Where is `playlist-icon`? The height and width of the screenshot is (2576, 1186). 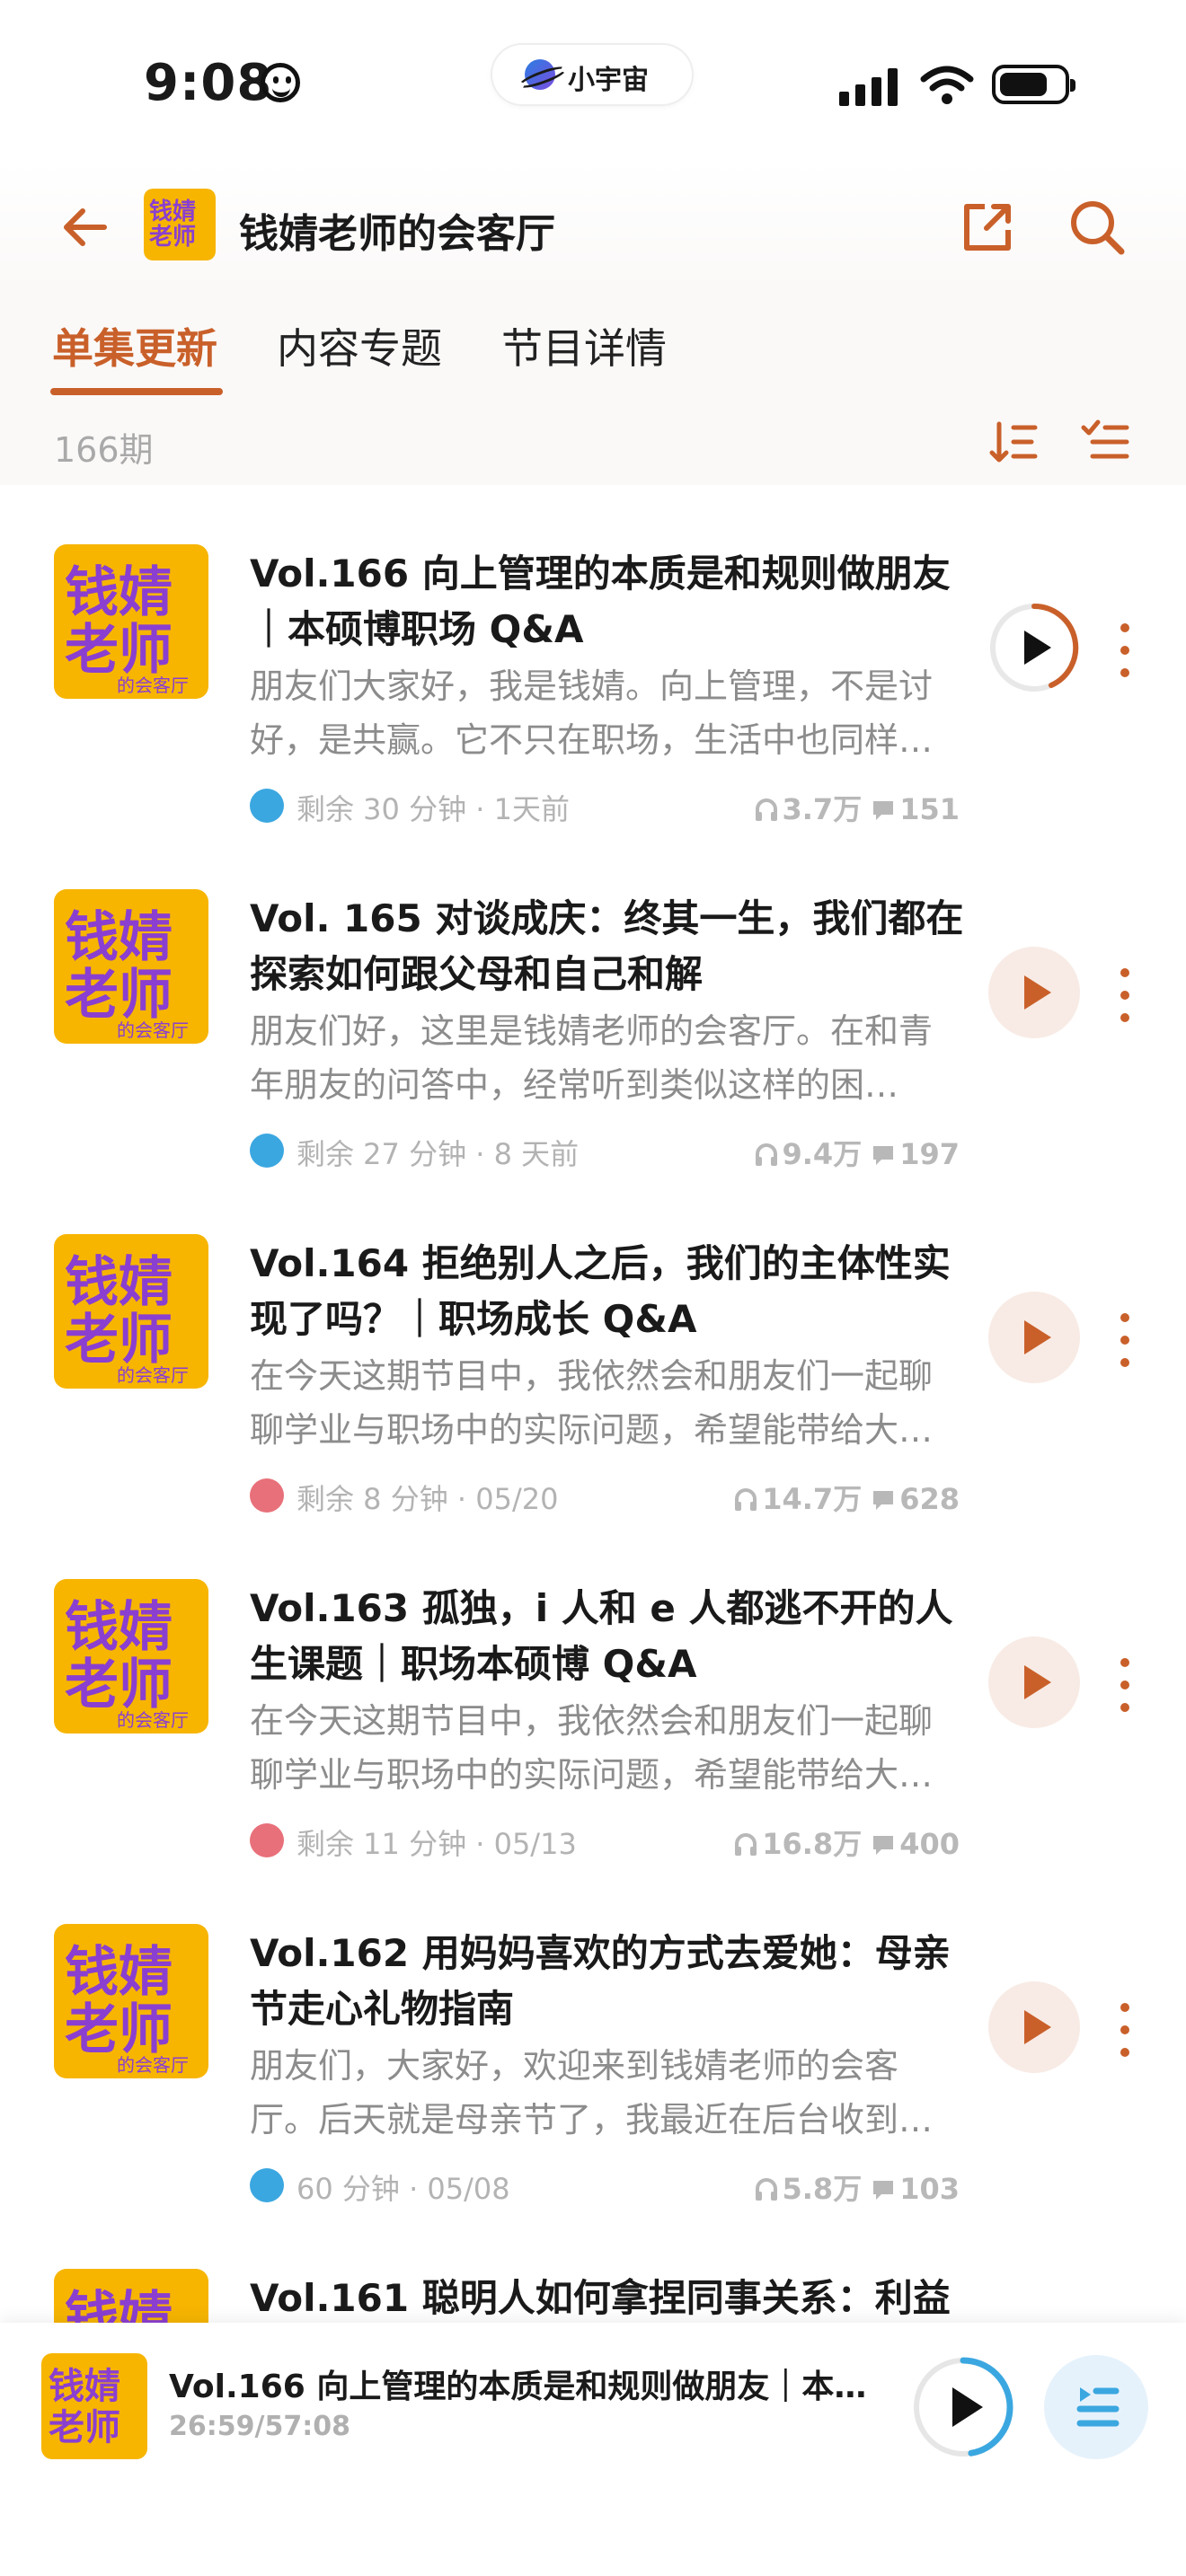 playlist-icon is located at coordinates (1098, 2407).